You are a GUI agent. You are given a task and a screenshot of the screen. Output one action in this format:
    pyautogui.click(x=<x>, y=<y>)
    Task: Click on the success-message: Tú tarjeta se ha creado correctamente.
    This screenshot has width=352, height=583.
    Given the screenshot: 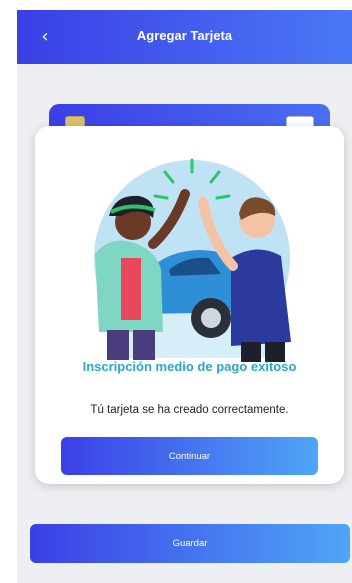 What is the action you would take?
    pyautogui.click(x=189, y=410)
    